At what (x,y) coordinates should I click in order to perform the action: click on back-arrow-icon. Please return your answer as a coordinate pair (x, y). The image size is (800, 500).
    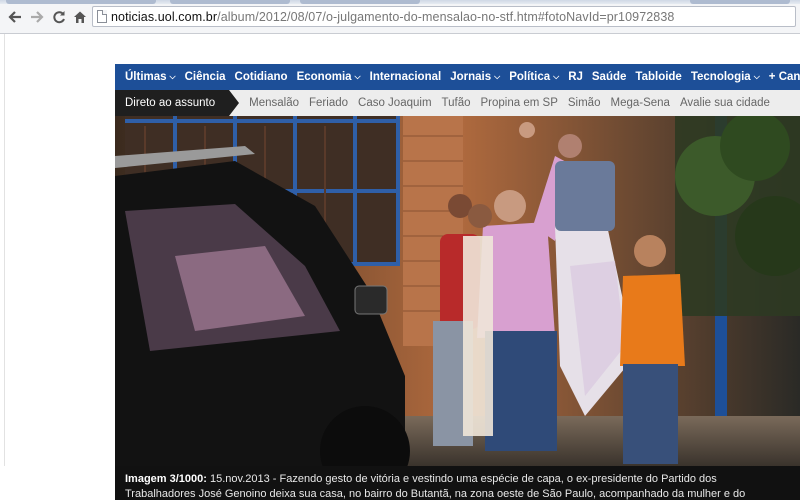
    Looking at the image, I should click on (14, 17).